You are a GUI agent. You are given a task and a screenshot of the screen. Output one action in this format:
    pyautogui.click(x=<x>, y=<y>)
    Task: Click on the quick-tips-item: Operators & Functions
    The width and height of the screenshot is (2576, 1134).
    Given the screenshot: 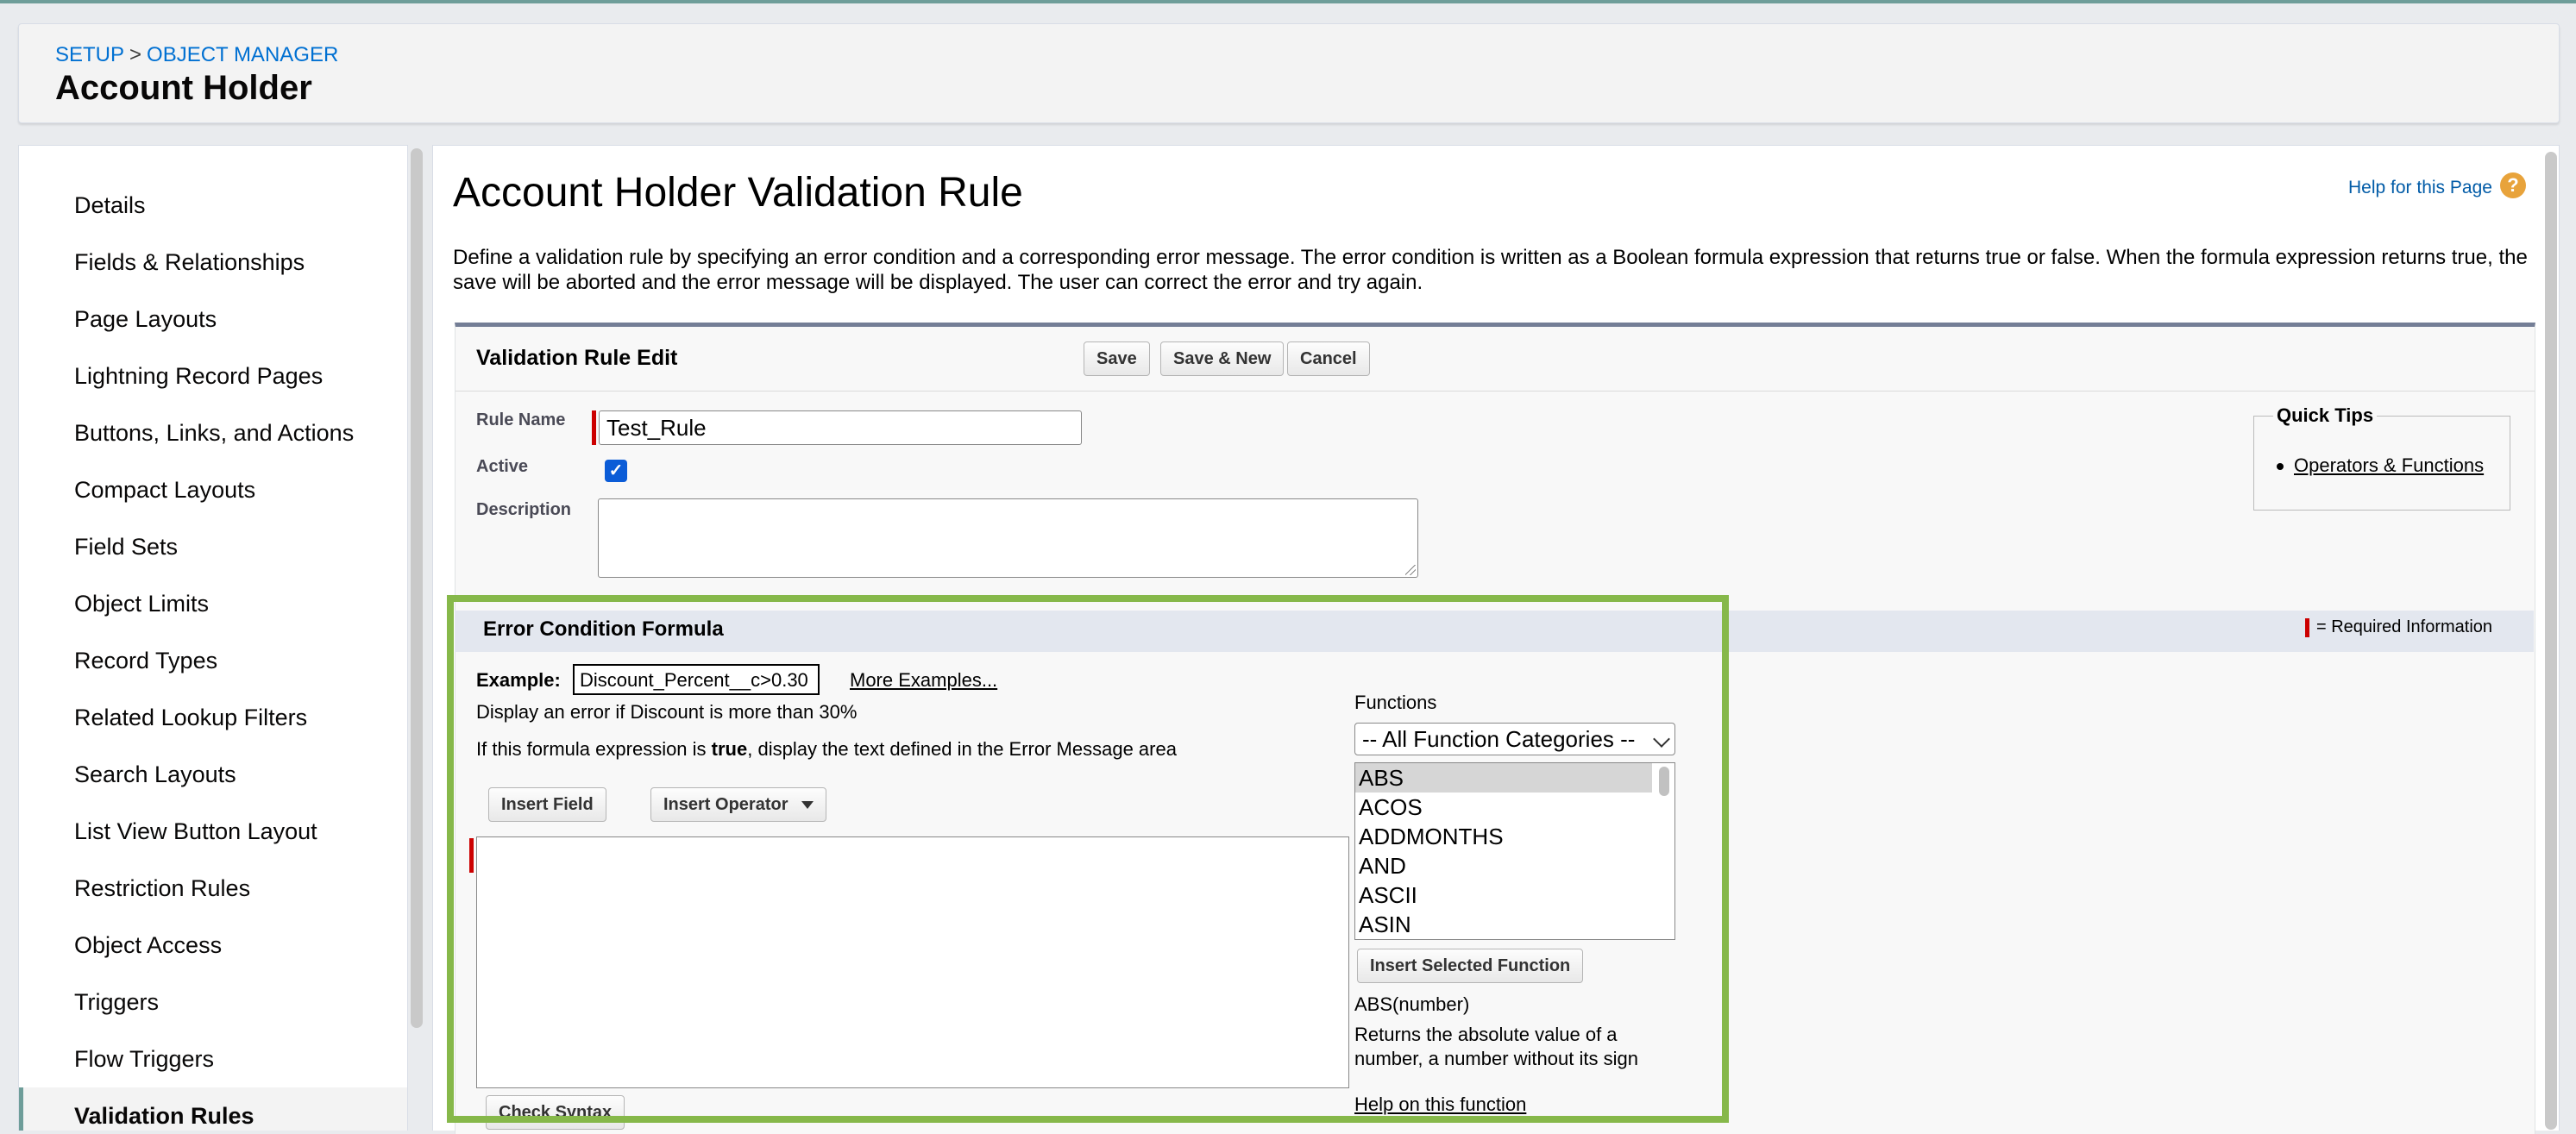 What is the action you would take?
    pyautogui.click(x=2380, y=466)
    